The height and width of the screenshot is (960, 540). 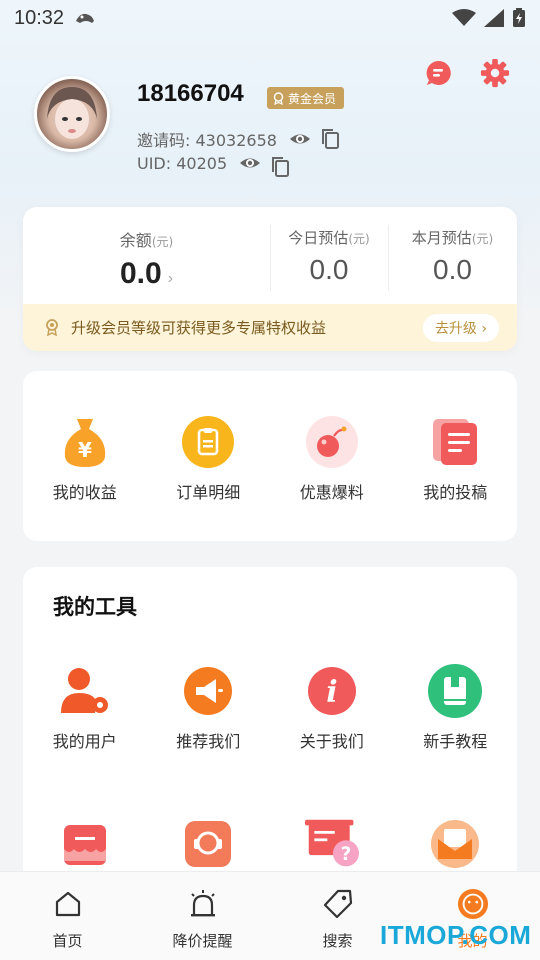 I want to click on uid-value: 40205, so click(x=202, y=163).